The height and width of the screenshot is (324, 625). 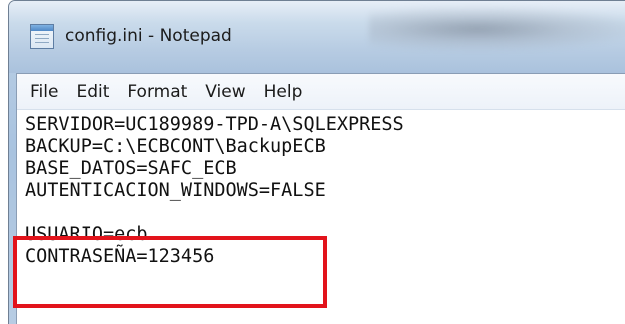 I want to click on editor-line: SERVIDOR=UC189989-TPD-A\SQLEXPRESS, so click(x=214, y=124).